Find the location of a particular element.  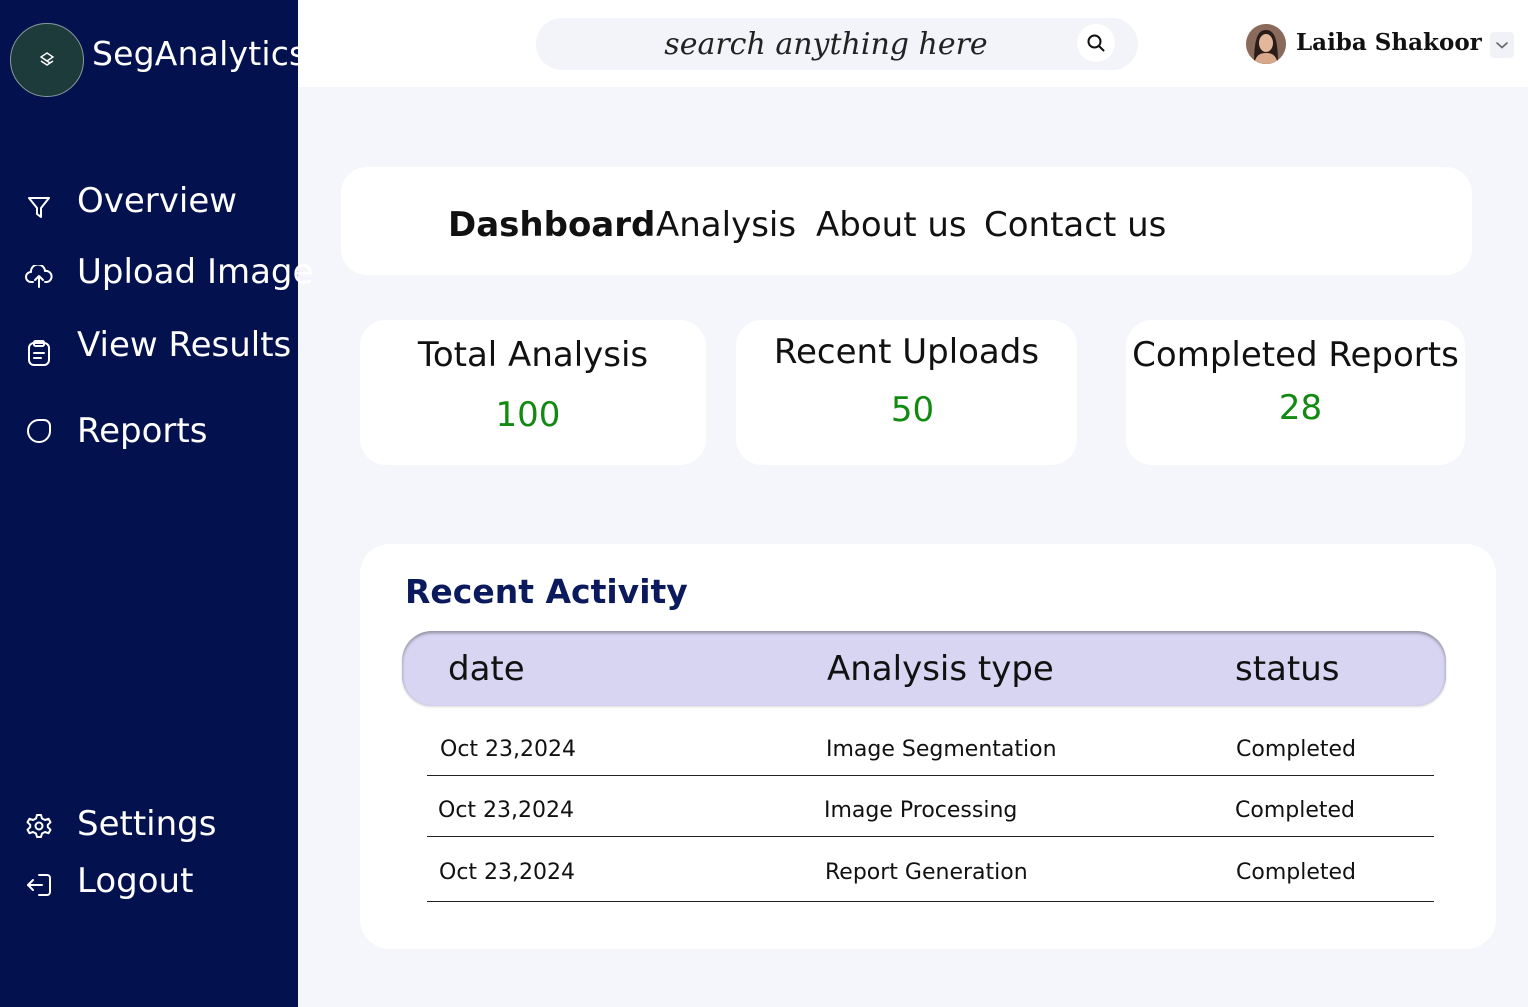

table-row: Oct 23,2024 Image Processing Completed is located at coordinates (930, 806).